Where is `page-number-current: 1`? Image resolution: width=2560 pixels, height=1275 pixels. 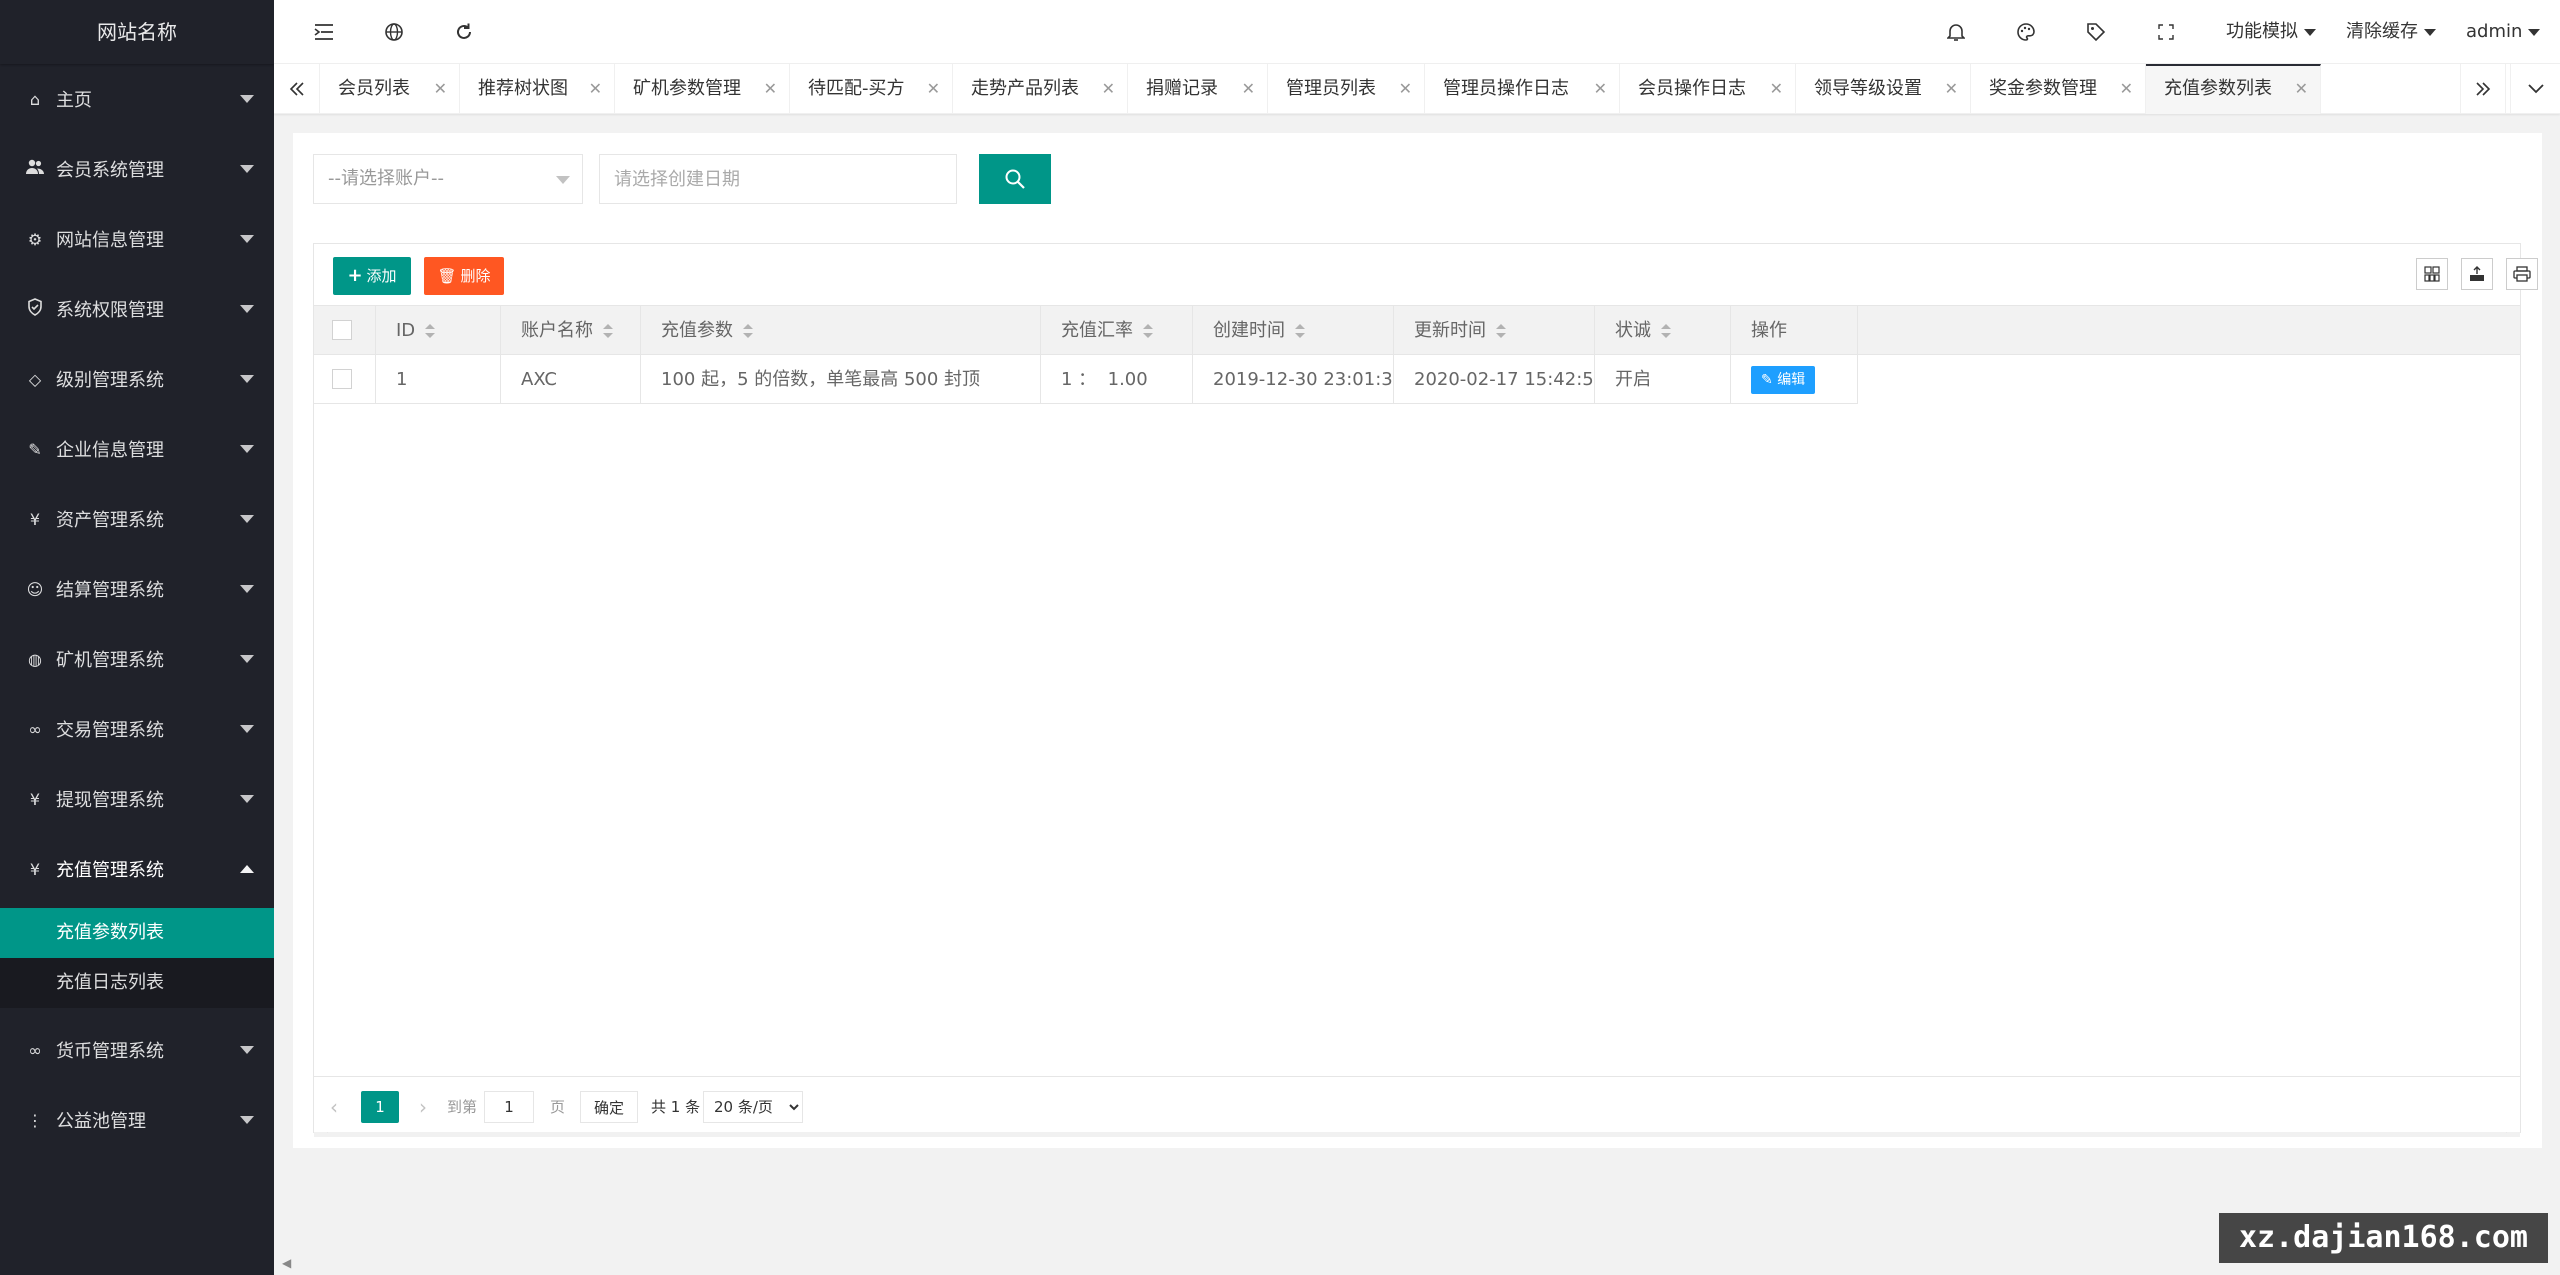 page-number-current: 1 is located at coordinates (380, 1107).